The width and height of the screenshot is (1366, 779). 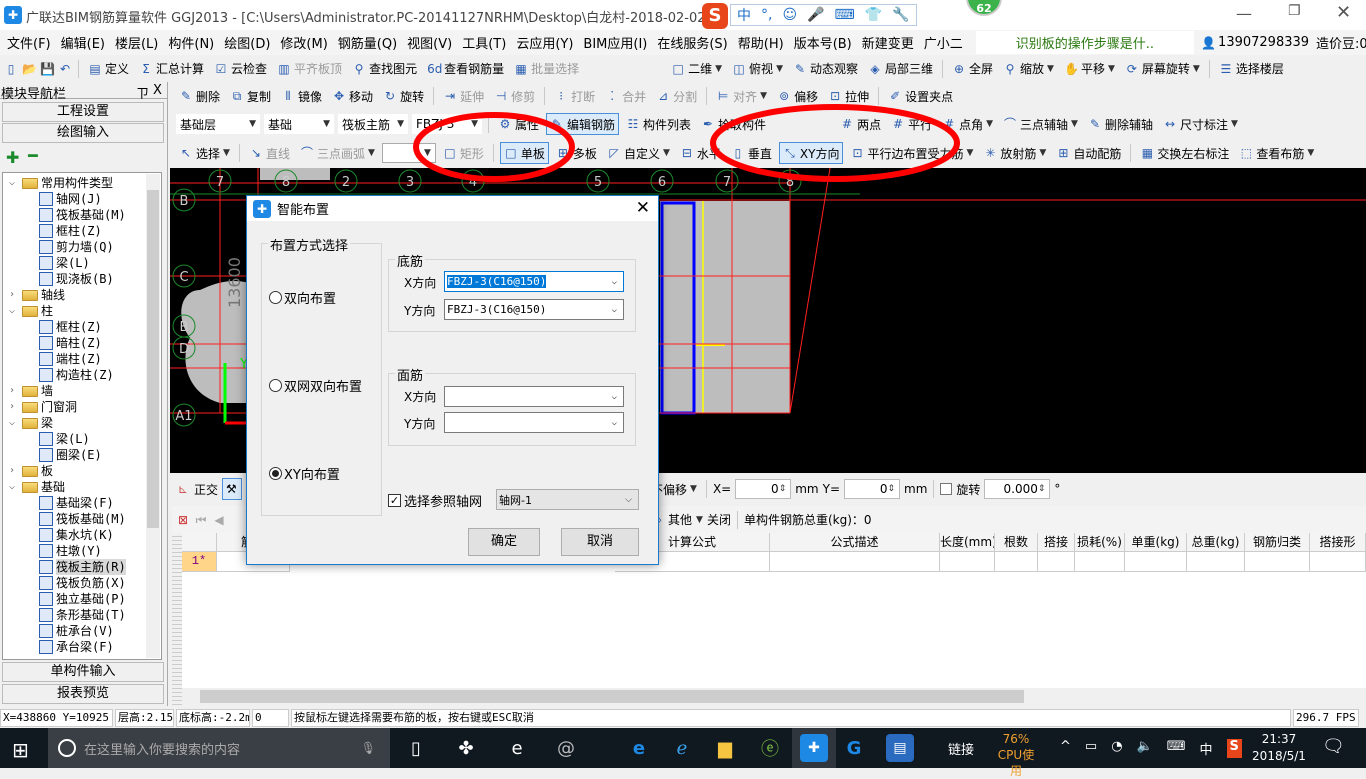 I want to click on edit-13-button: ✐ 设置夹点, so click(x=920, y=96).